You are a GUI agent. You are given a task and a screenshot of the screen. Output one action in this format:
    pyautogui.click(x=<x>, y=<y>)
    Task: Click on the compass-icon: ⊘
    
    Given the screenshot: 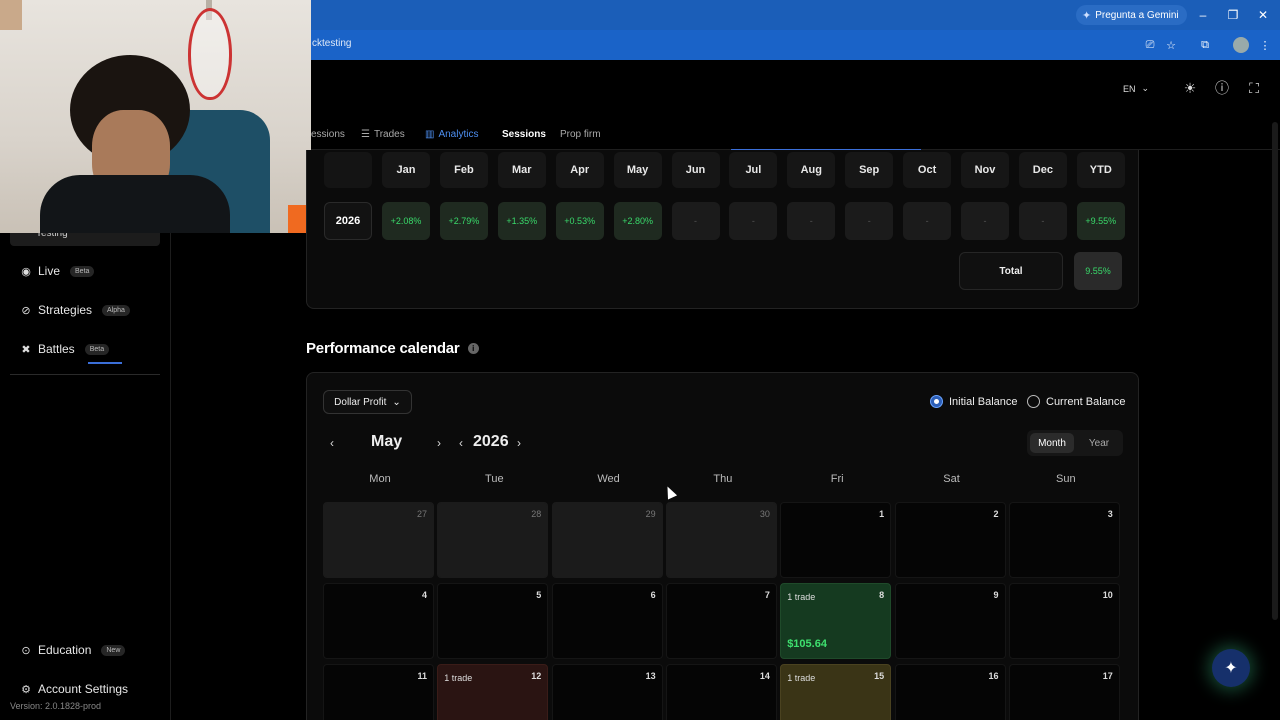 What is the action you would take?
    pyautogui.click(x=26, y=310)
    